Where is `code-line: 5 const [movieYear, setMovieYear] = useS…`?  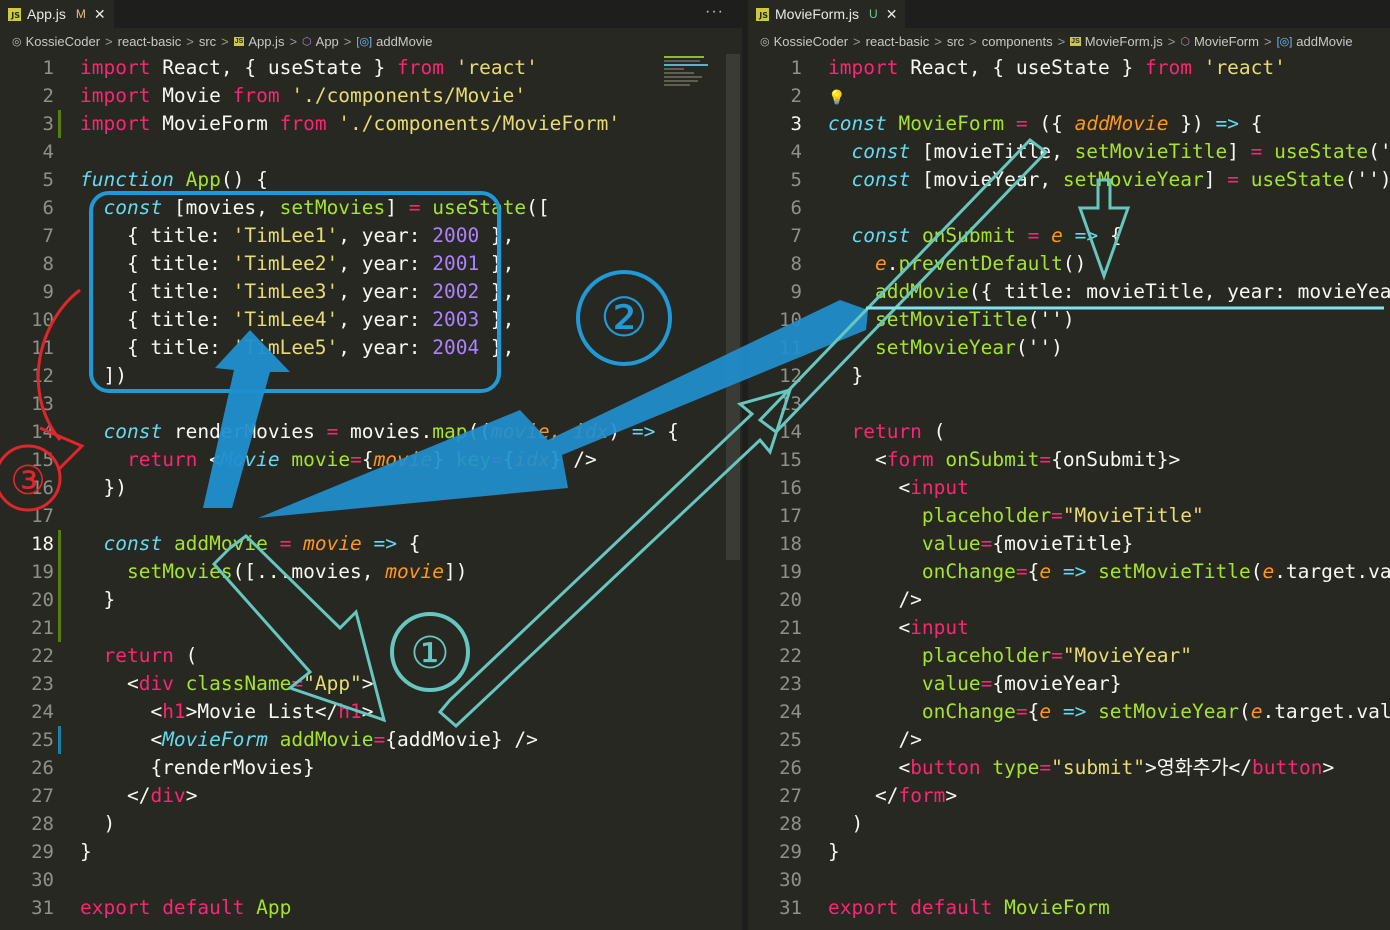
code-line: 5 const [movieYear, setMovieYear] = useS… is located at coordinates (1069, 180).